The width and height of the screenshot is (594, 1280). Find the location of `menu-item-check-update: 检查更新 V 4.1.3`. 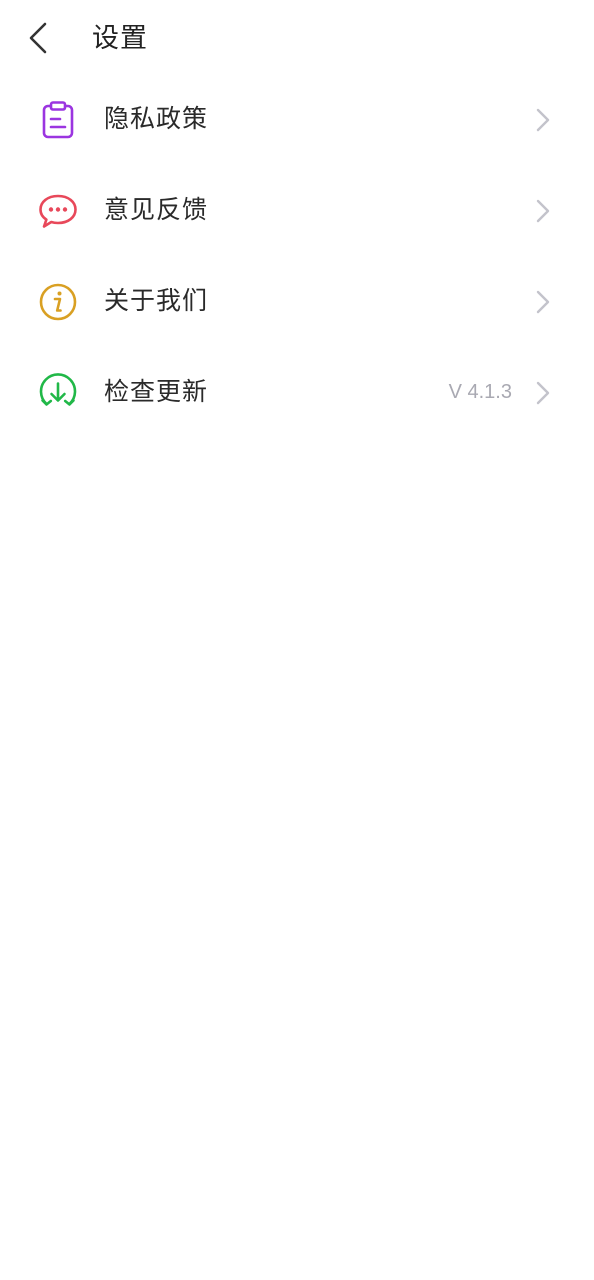

menu-item-check-update: 检查更新 V 4.1.3 is located at coordinates (297, 392).